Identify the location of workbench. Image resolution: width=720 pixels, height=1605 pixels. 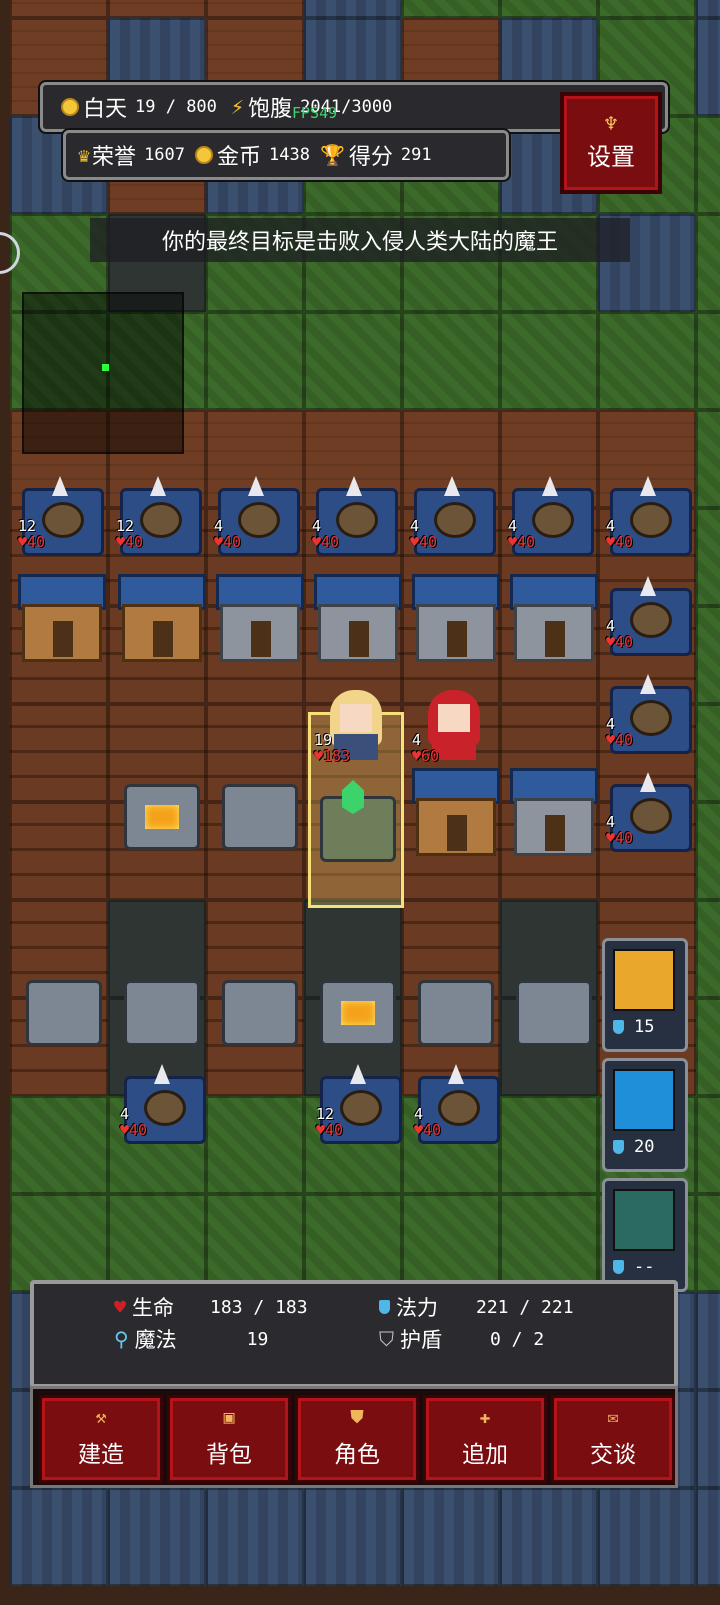
(256, 810).